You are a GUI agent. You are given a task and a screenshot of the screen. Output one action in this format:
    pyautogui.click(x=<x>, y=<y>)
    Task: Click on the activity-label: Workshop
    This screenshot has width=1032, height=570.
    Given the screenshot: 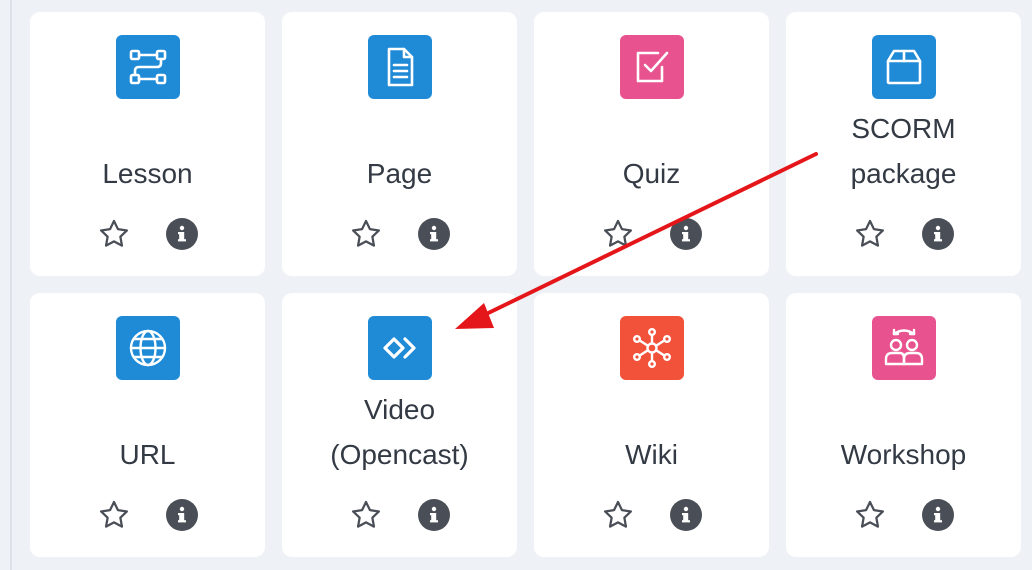 What is the action you would take?
    pyautogui.click(x=903, y=454)
    